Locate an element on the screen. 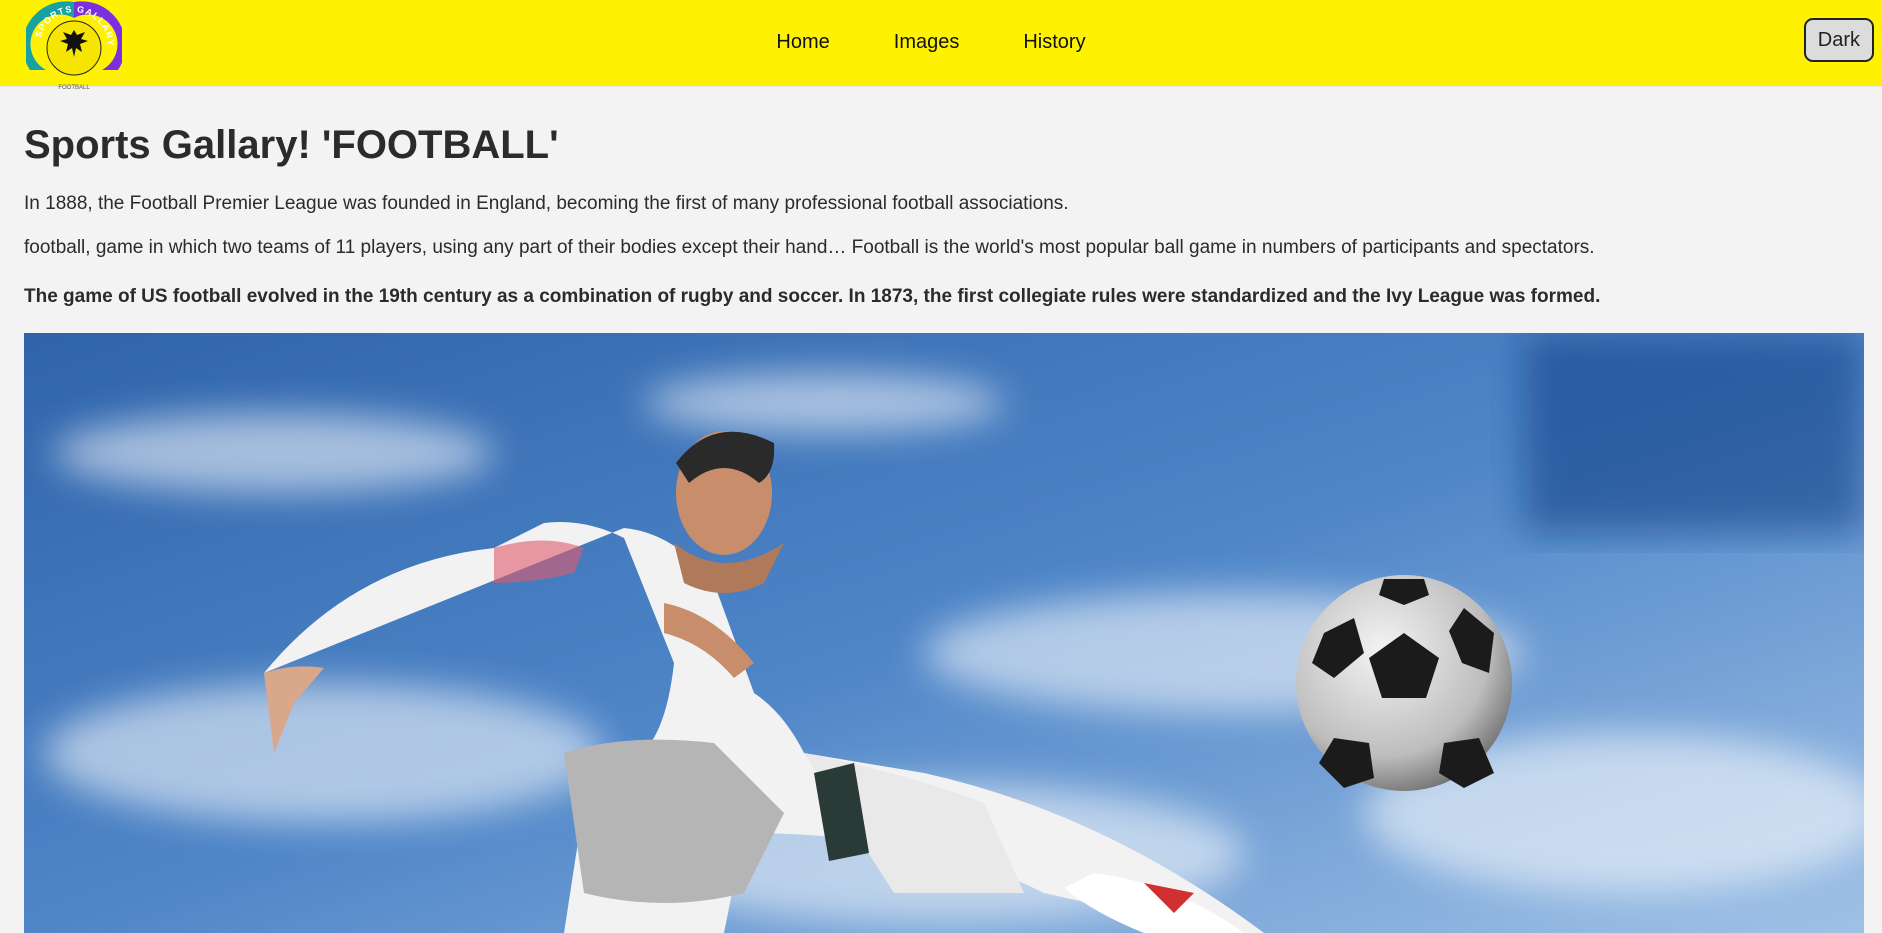  nav-history-link: History is located at coordinates (1054, 42).